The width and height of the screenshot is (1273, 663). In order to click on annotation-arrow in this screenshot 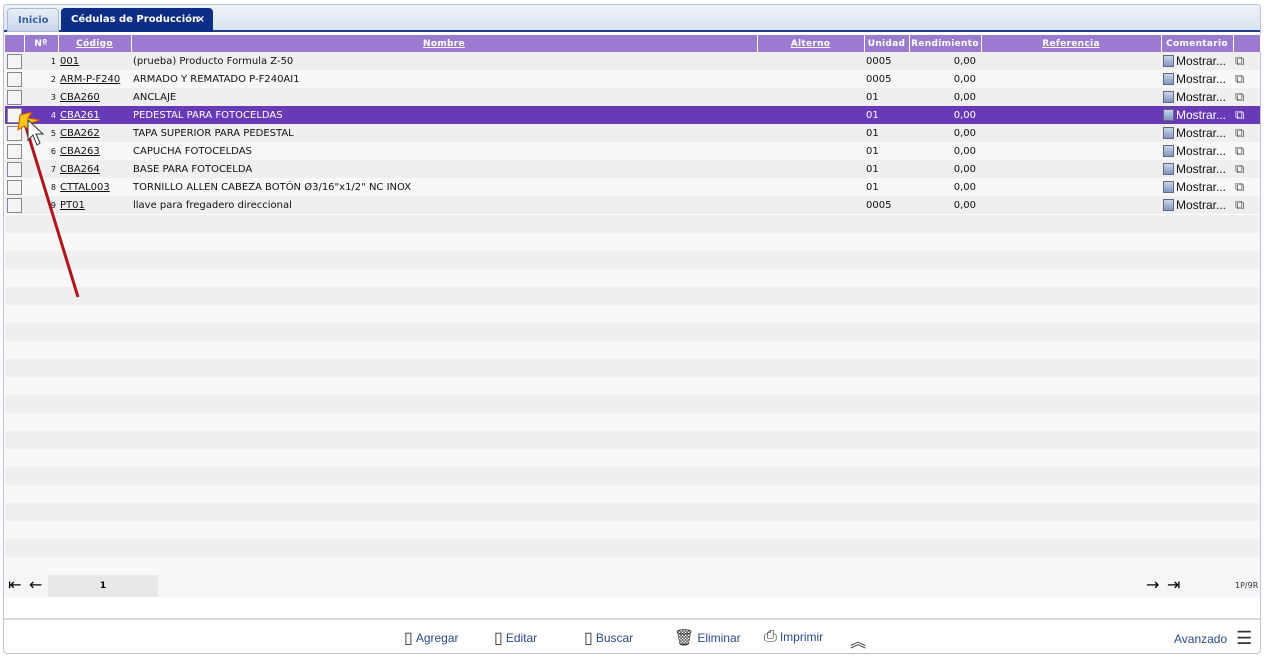, I will do `click(51, 210)`.